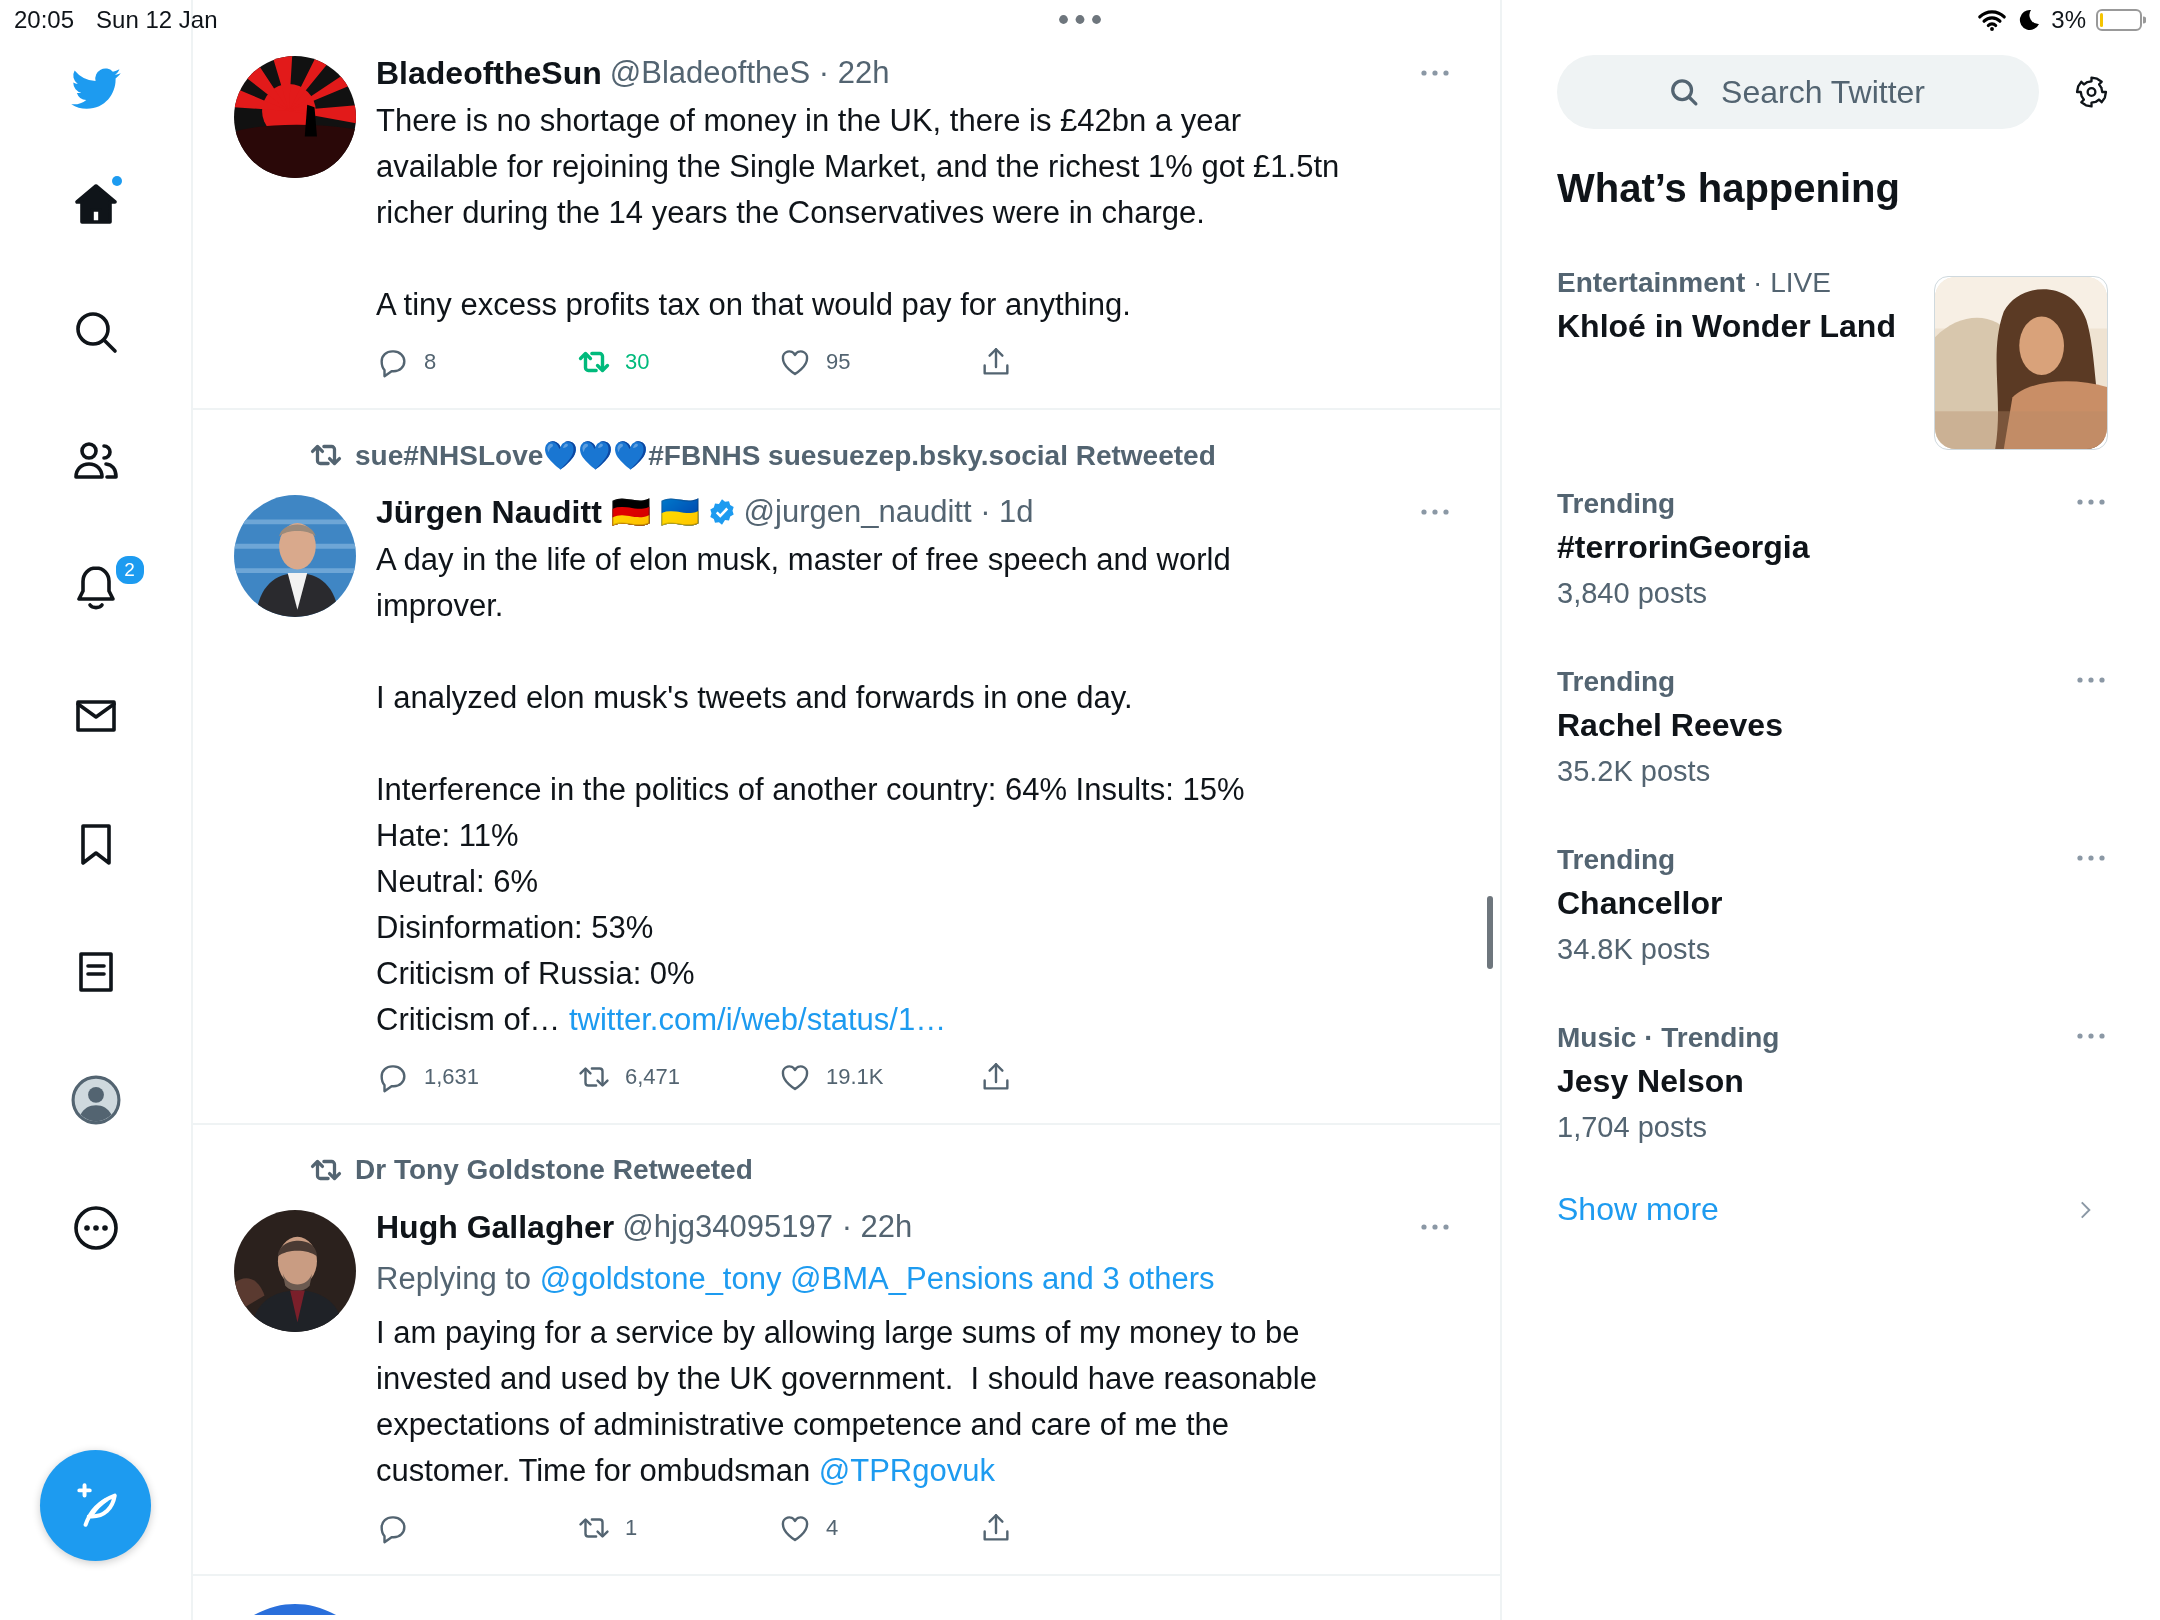 This screenshot has height=1620, width=2160. Describe the element at coordinates (1683, 547) in the screenshot. I see `trend-title: #terrorinGeorgia` at that location.